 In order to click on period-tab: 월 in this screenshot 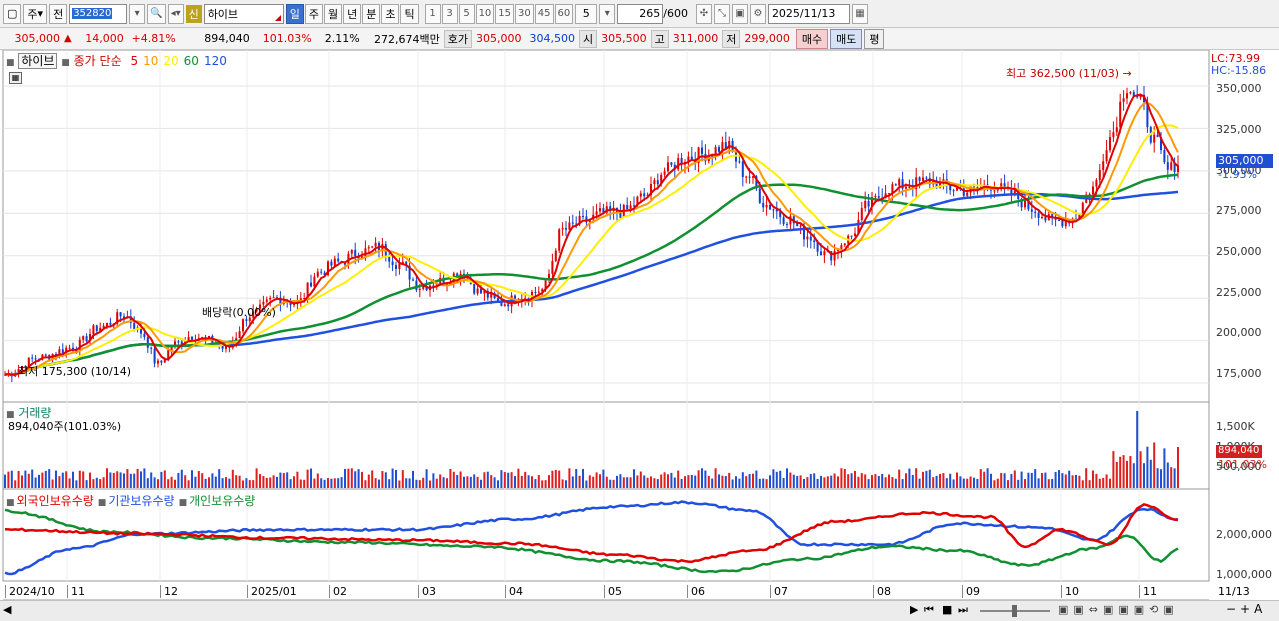, I will do `click(333, 13)`.